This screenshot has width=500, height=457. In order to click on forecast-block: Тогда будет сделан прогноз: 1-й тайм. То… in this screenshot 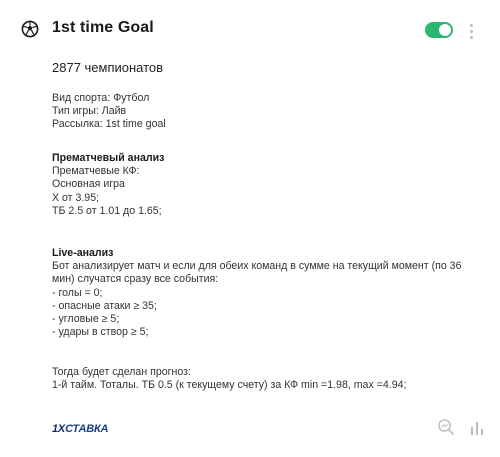, I will do `click(229, 379)`.